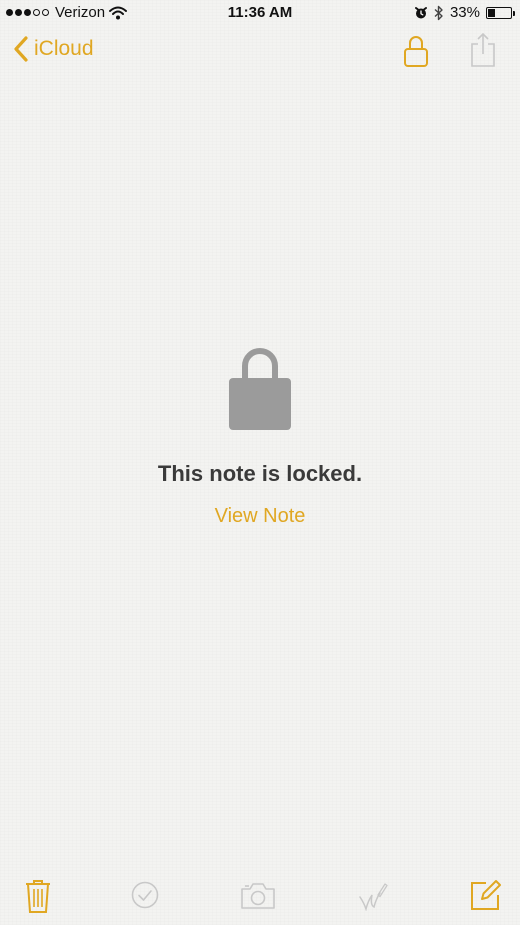 The image size is (520, 925). What do you see at coordinates (491, 12) in the screenshot?
I see `battery-fill` at bounding box center [491, 12].